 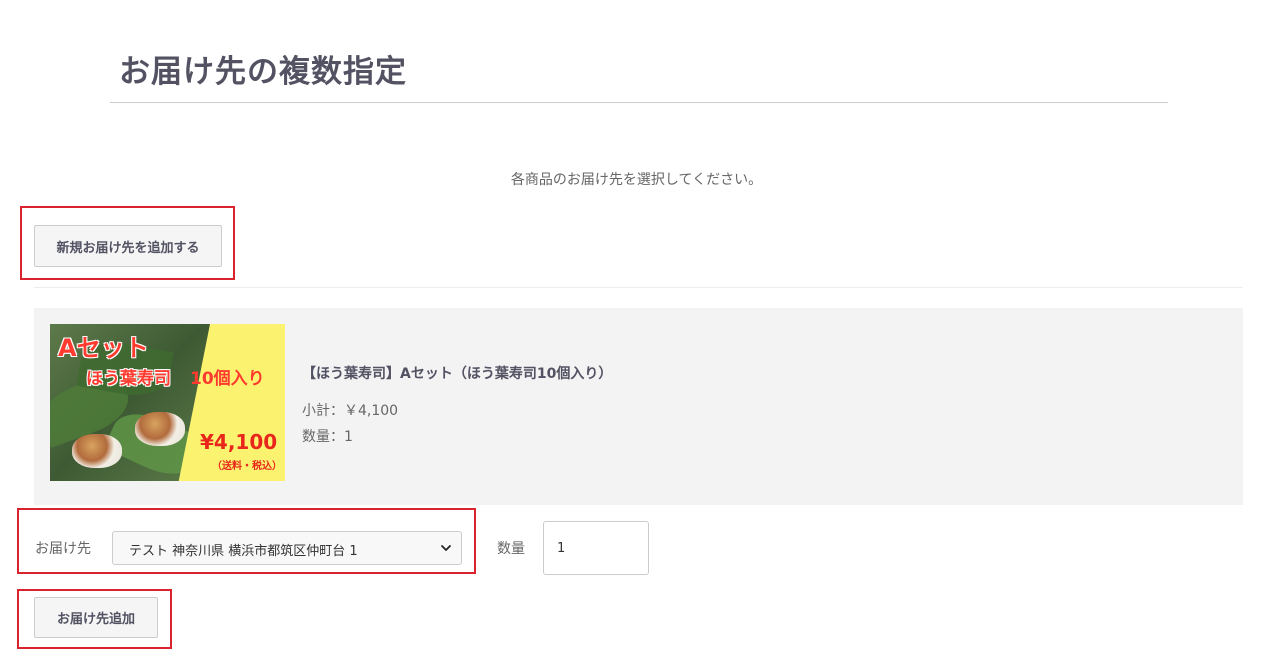 What do you see at coordinates (327, 437) in the screenshot?
I see `item-quantity: 数量：1` at bounding box center [327, 437].